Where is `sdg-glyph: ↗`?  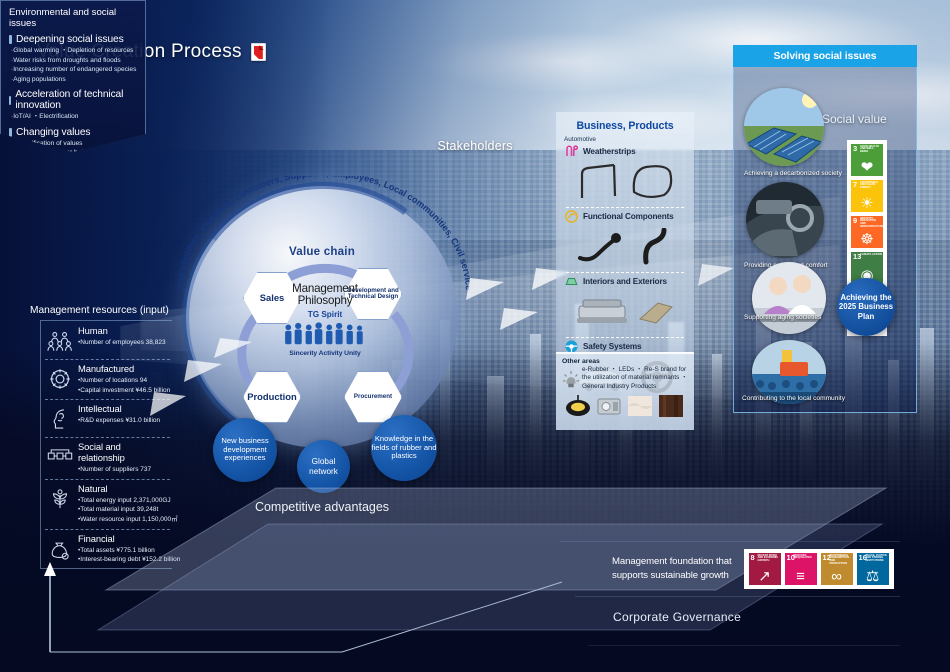 sdg-glyph: ↗ is located at coordinates (764, 576).